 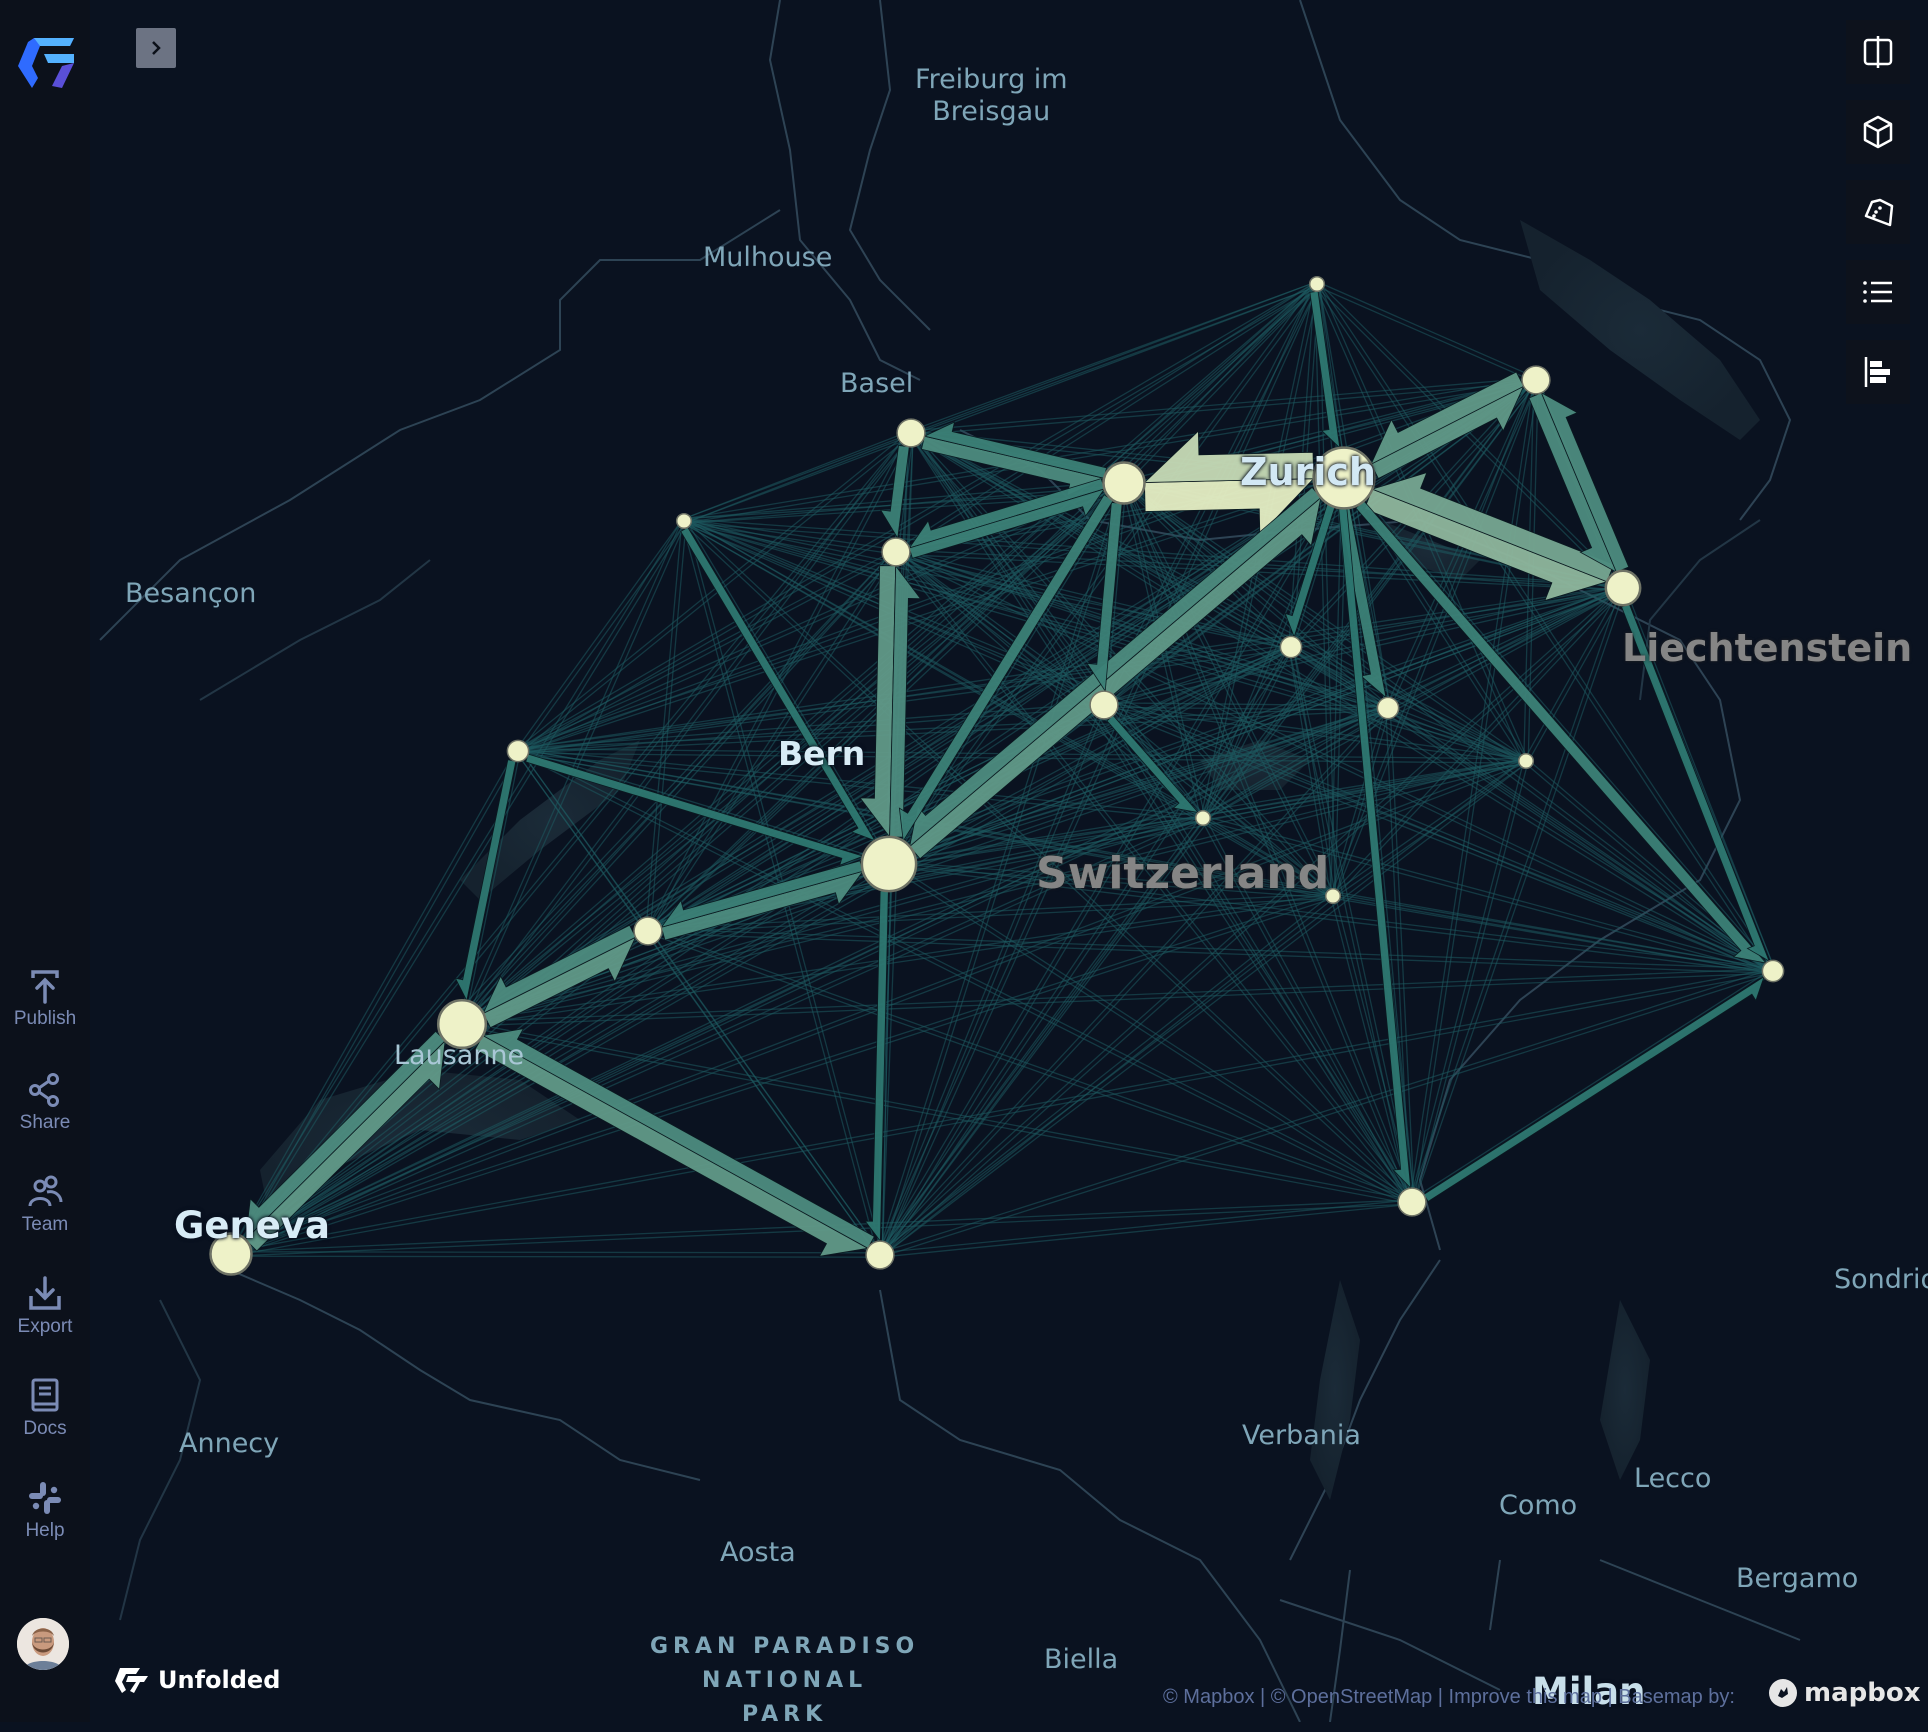 I want to click on list-icon, so click(x=1877, y=292).